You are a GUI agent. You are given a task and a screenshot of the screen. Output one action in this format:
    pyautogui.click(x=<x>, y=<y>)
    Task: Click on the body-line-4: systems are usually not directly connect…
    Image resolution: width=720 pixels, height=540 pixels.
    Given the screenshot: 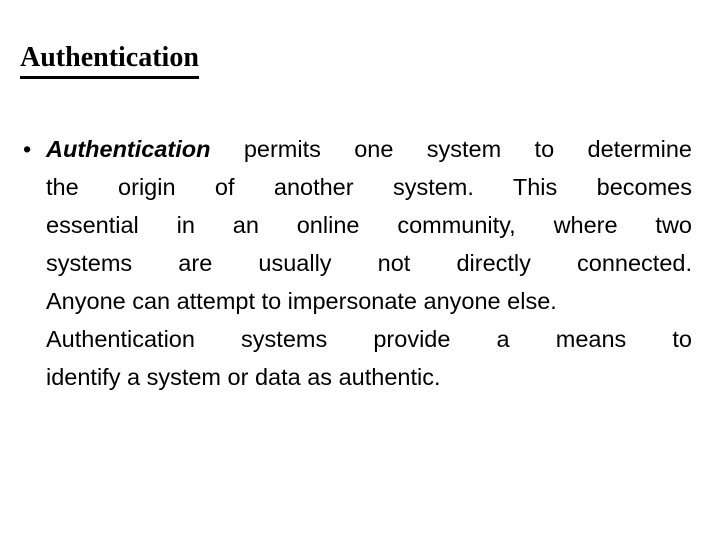 What is the action you would take?
    pyautogui.click(x=369, y=263)
    